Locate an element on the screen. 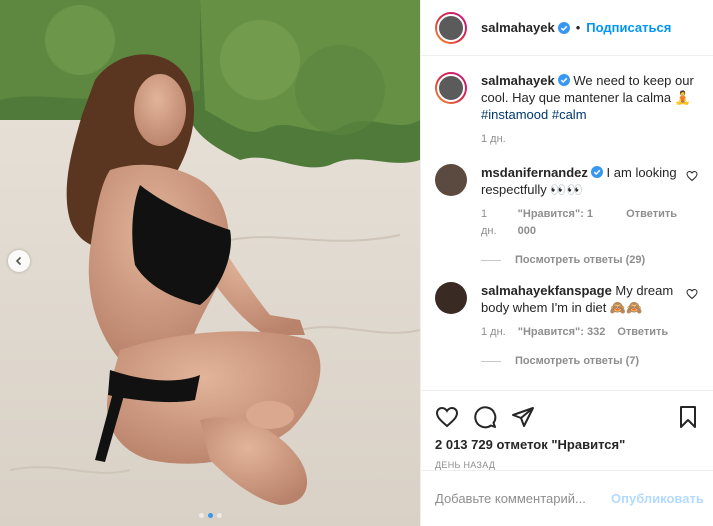 The width and height of the screenshot is (713, 526). author-username: salmahayek is located at coordinates (518, 27).